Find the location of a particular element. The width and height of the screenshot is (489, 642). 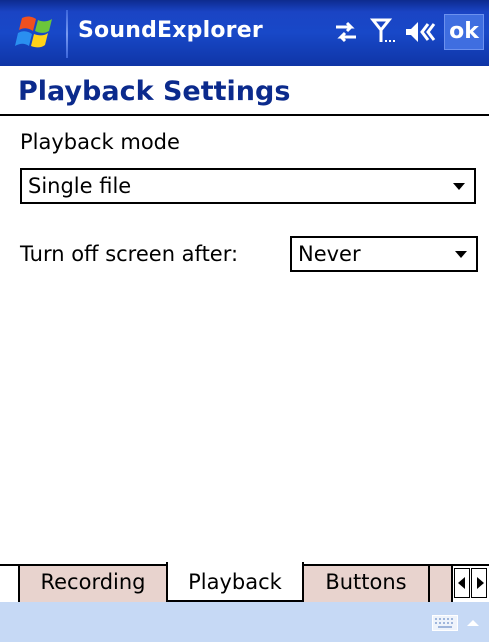

tab-scroll-left-button is located at coordinates (462, 583).